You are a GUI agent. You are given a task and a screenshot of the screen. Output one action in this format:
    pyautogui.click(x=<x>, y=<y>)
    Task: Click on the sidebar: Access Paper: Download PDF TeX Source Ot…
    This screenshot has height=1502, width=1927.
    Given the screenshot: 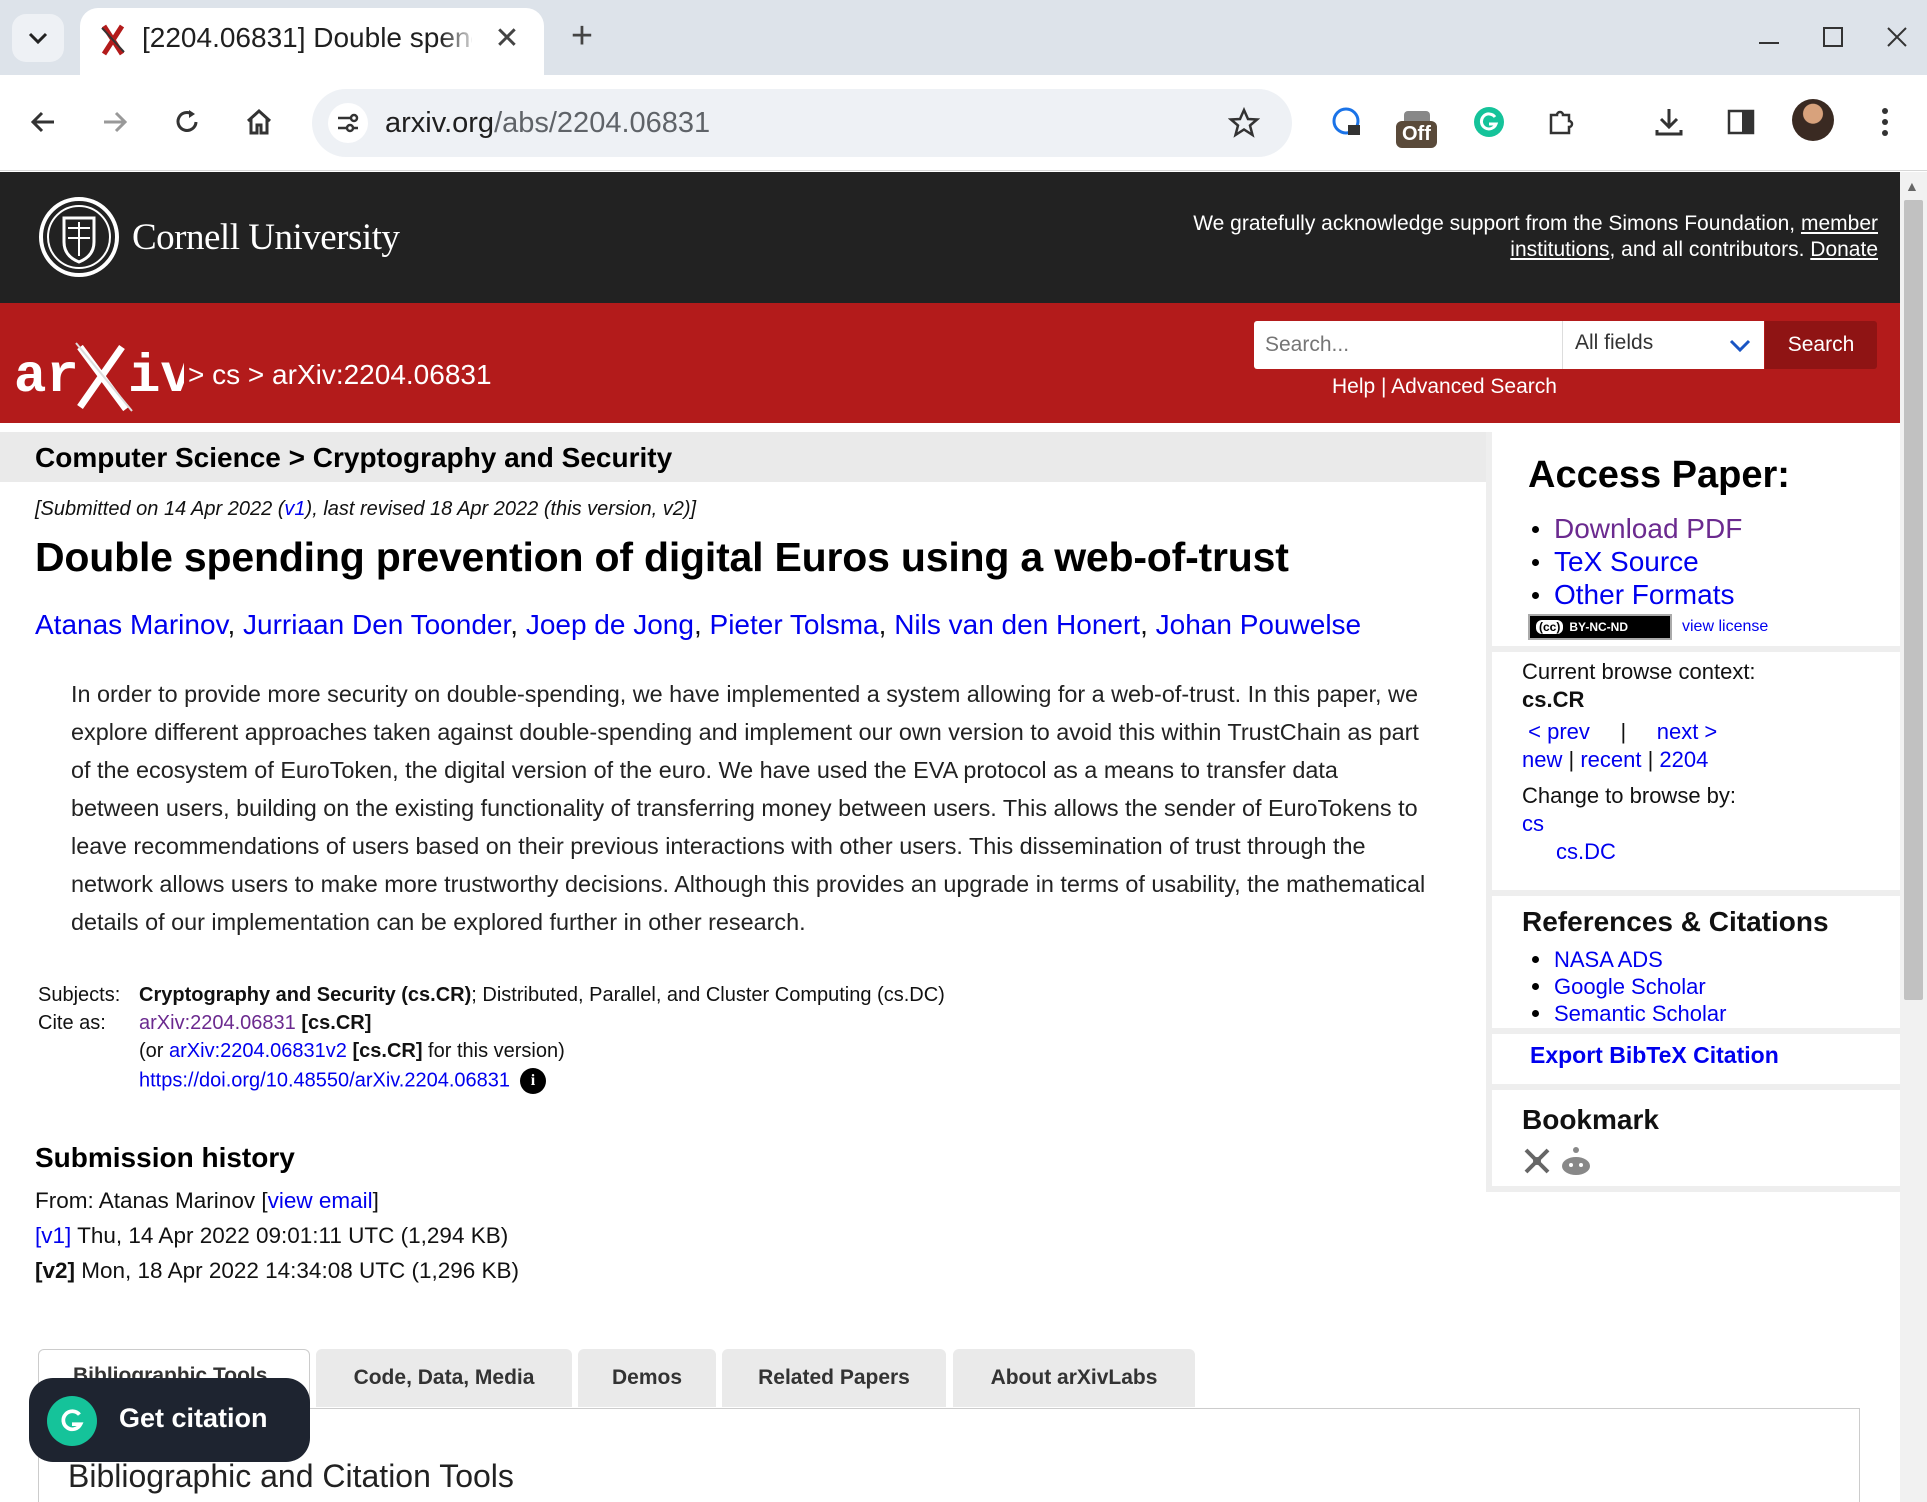 What is the action you would take?
    pyautogui.click(x=1693, y=812)
    